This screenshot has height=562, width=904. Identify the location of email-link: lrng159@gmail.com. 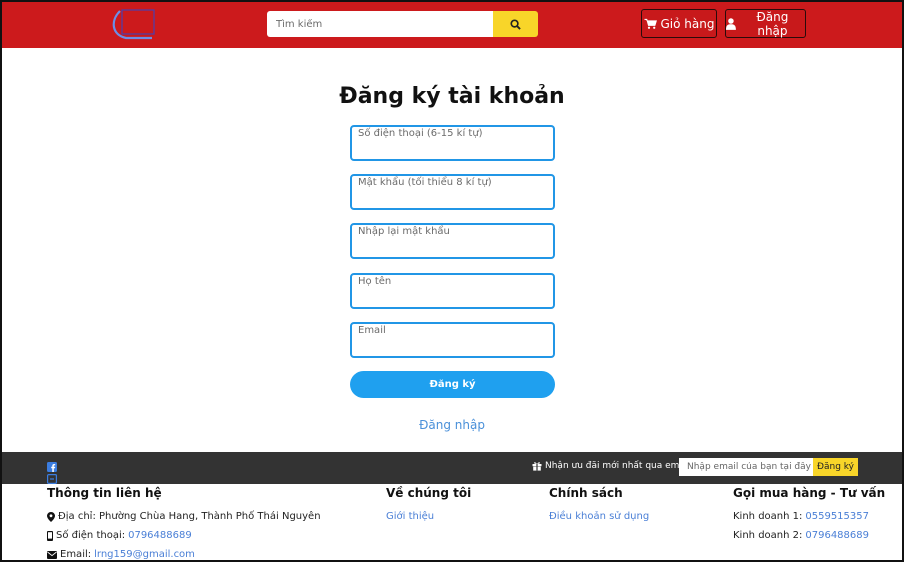
(144, 554).